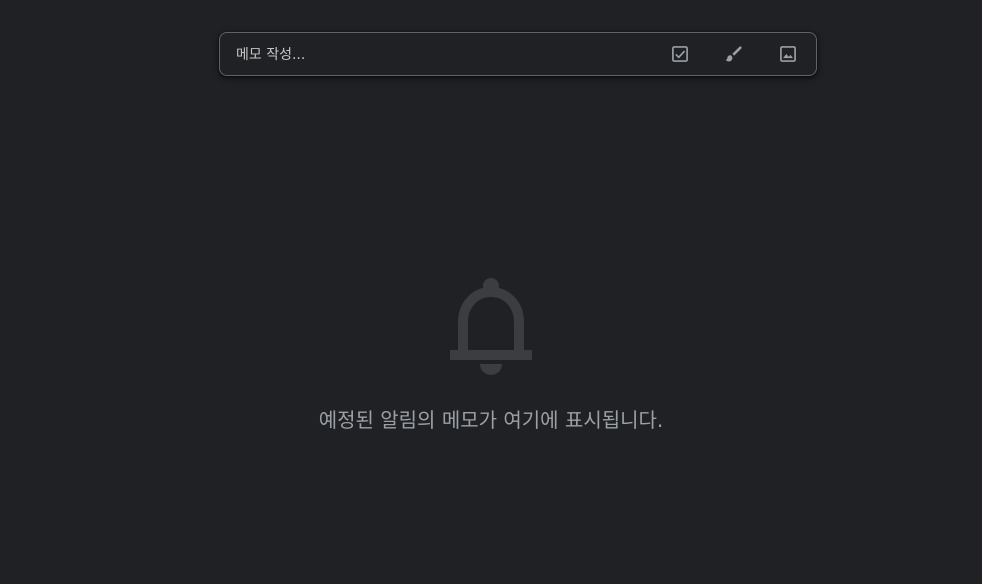  I want to click on new-image-button, so click(788, 54).